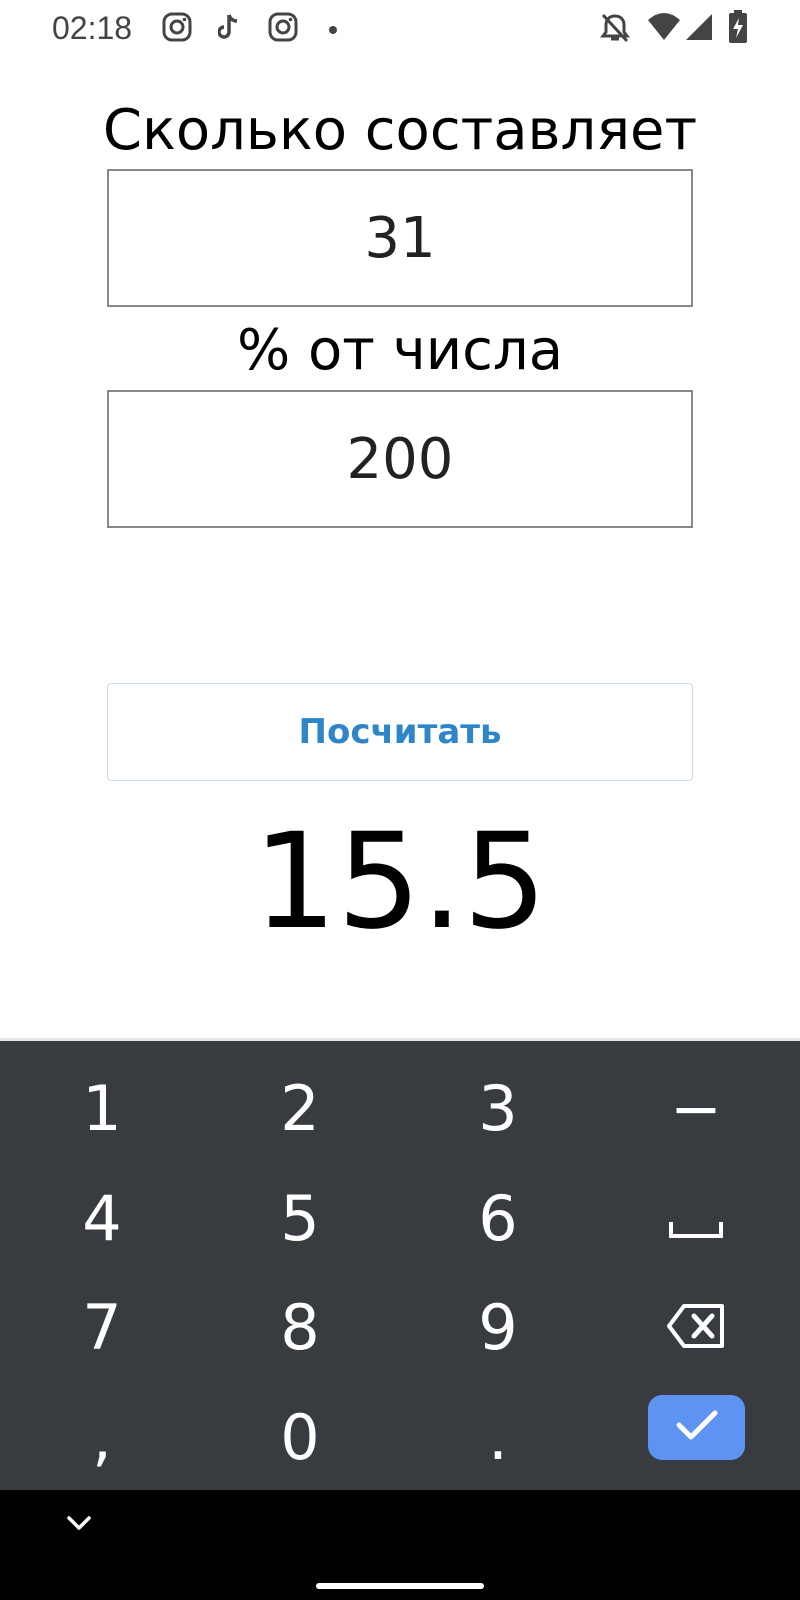  I want to click on status-time: 02:18, so click(92, 28).